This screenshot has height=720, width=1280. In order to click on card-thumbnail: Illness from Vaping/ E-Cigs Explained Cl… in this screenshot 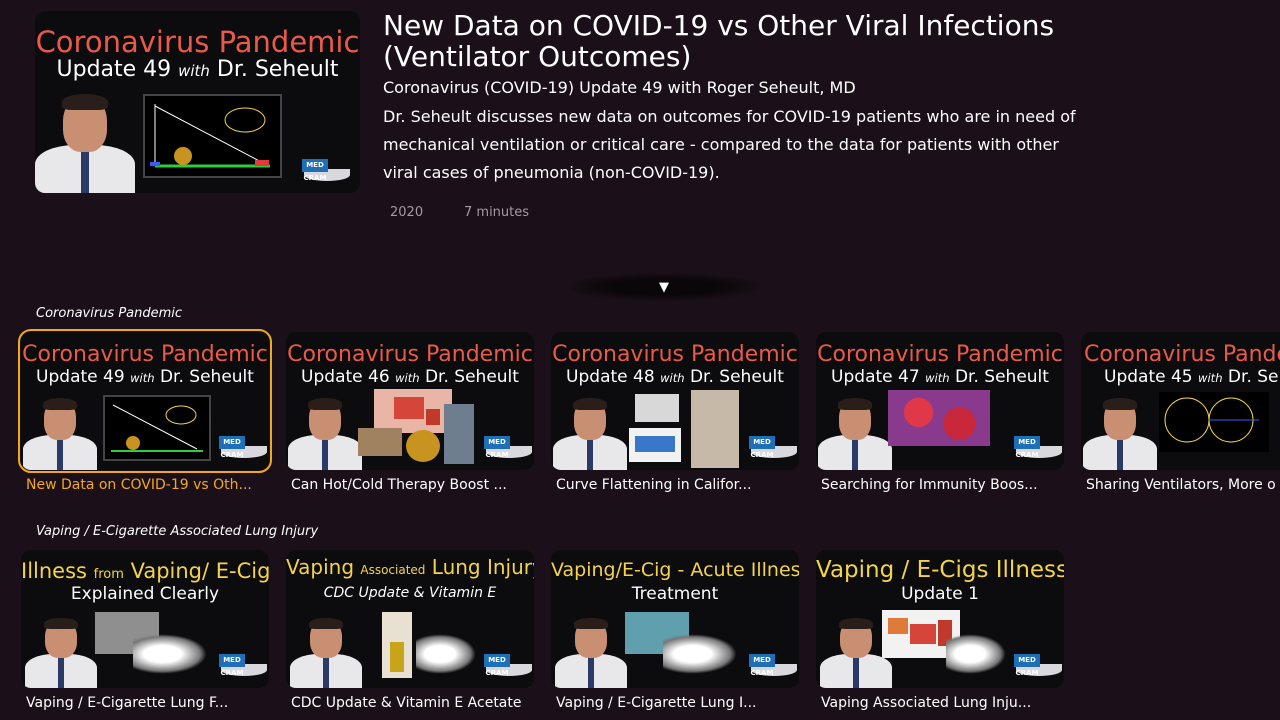, I will do `click(145, 619)`.